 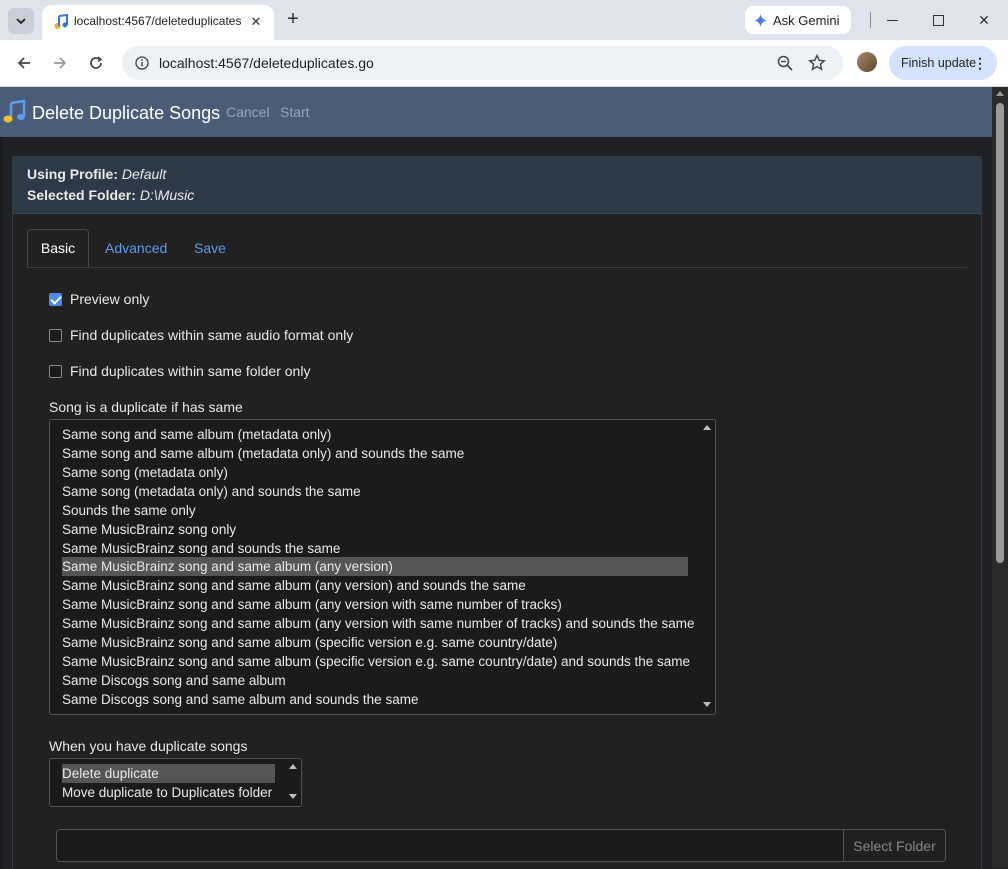 What do you see at coordinates (939, 63) in the screenshot?
I see `finish-update-label: Finish update` at bounding box center [939, 63].